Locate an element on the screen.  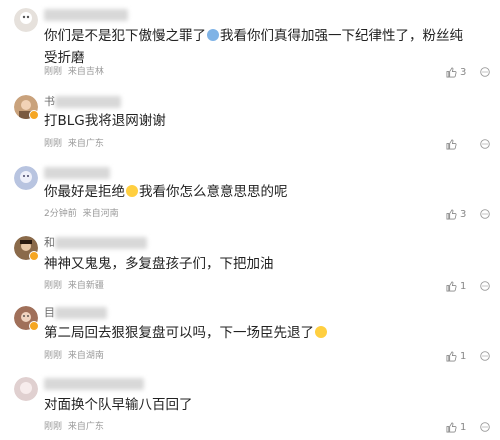
comment-text: 打BLG我将退网谢谢 is located at coordinates (105, 121).